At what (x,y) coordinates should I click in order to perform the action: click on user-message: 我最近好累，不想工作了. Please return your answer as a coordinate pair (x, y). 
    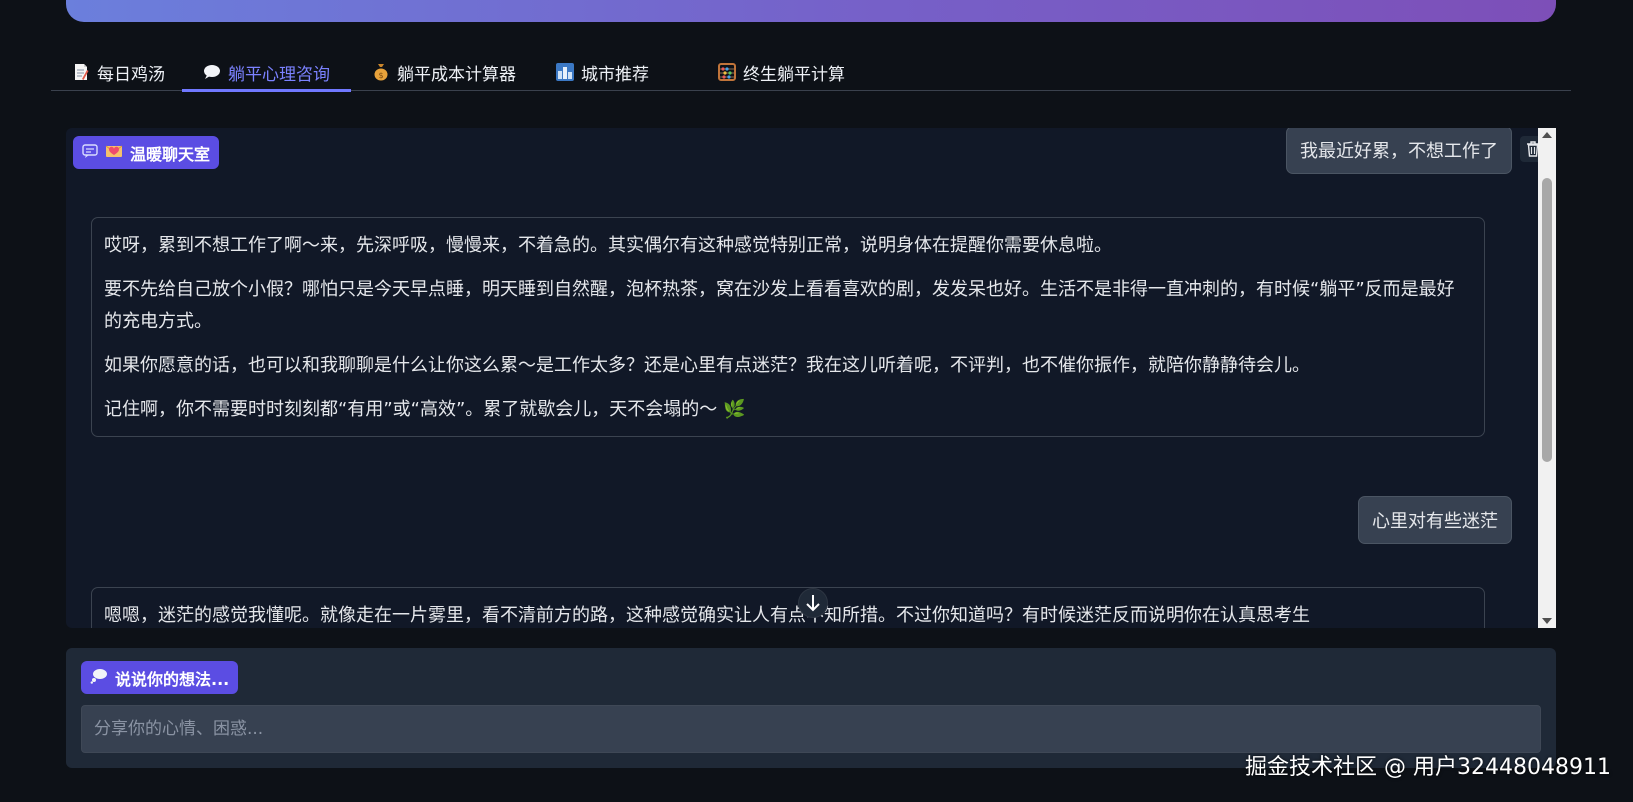
    Looking at the image, I should click on (1399, 151).